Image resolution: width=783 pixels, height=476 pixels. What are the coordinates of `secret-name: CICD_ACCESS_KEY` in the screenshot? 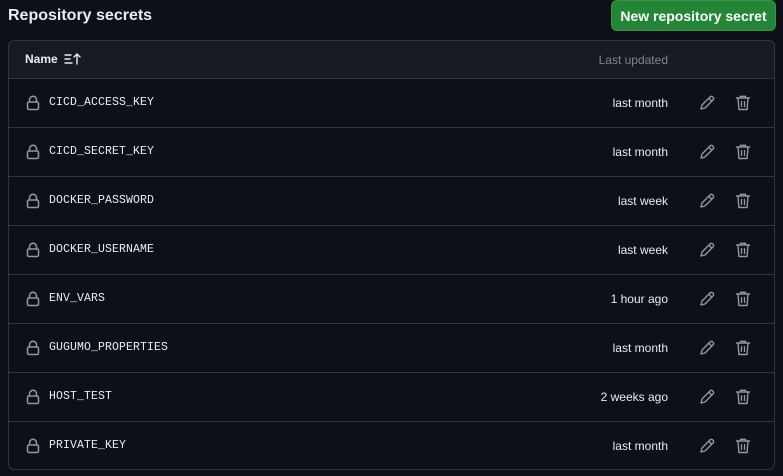 It's located at (102, 102).